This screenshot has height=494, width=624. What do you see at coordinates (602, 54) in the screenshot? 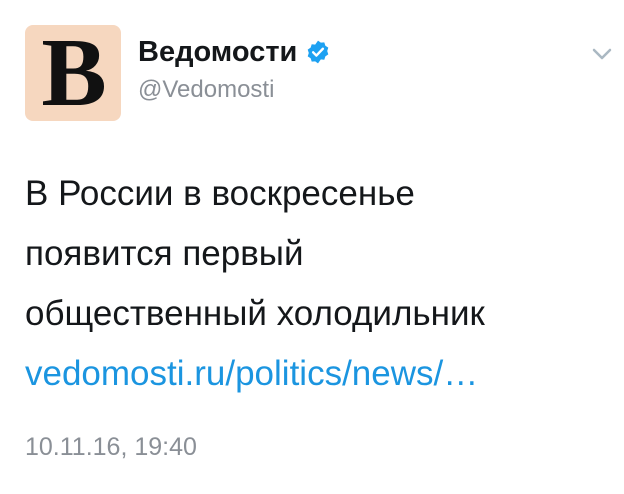
I see `chevron-down-icon` at bounding box center [602, 54].